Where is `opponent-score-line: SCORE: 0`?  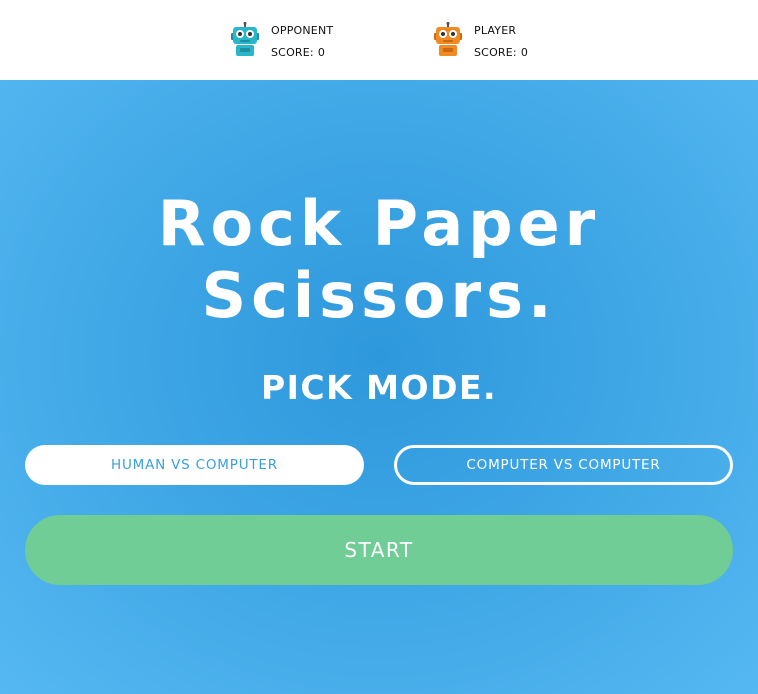 opponent-score-line: SCORE: 0 is located at coordinates (302, 53).